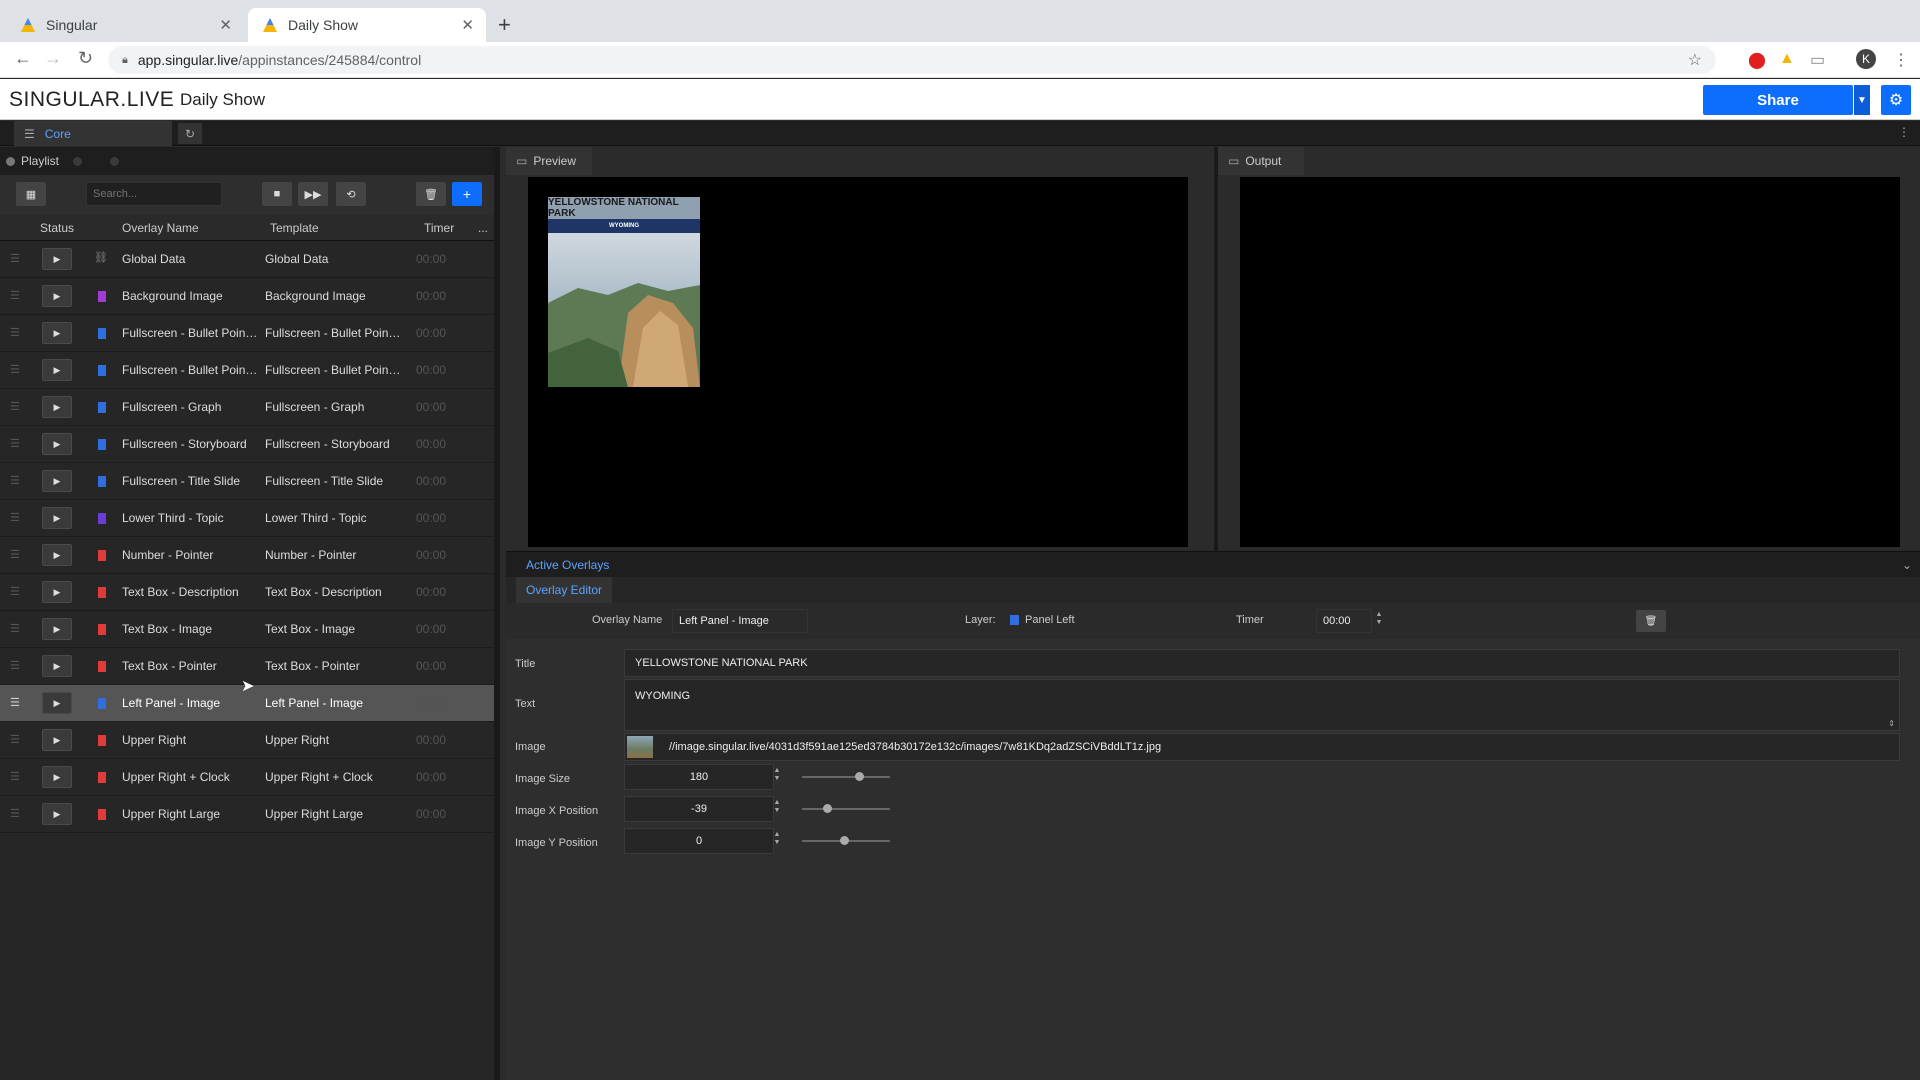 The width and height of the screenshot is (1920, 1080). What do you see at coordinates (115, 161) in the screenshot?
I see `add-tab-icon` at bounding box center [115, 161].